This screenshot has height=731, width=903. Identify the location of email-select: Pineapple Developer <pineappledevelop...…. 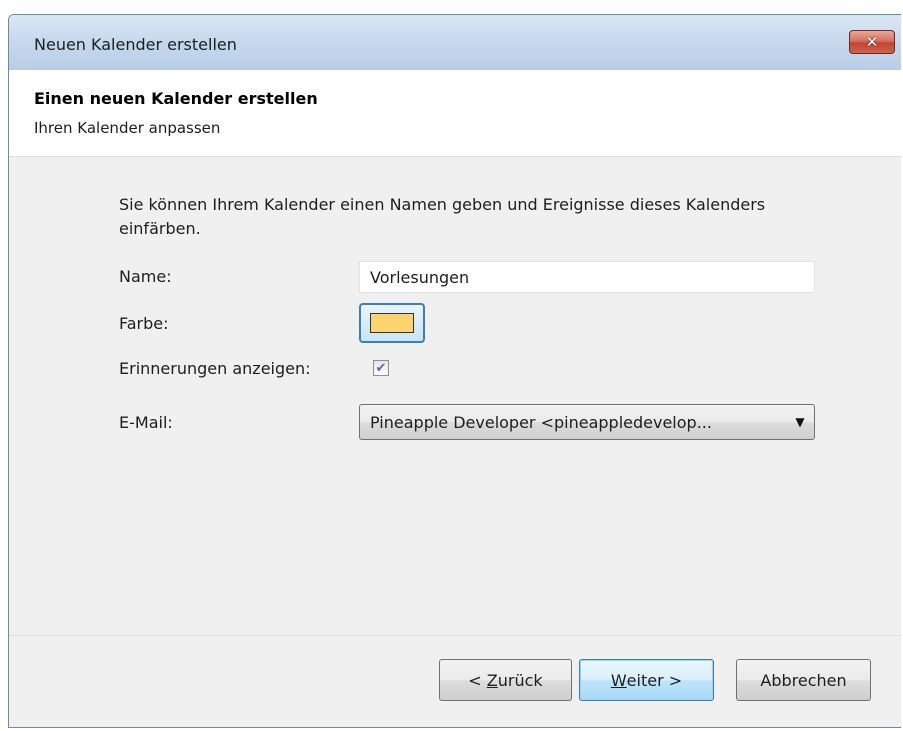
(587, 422).